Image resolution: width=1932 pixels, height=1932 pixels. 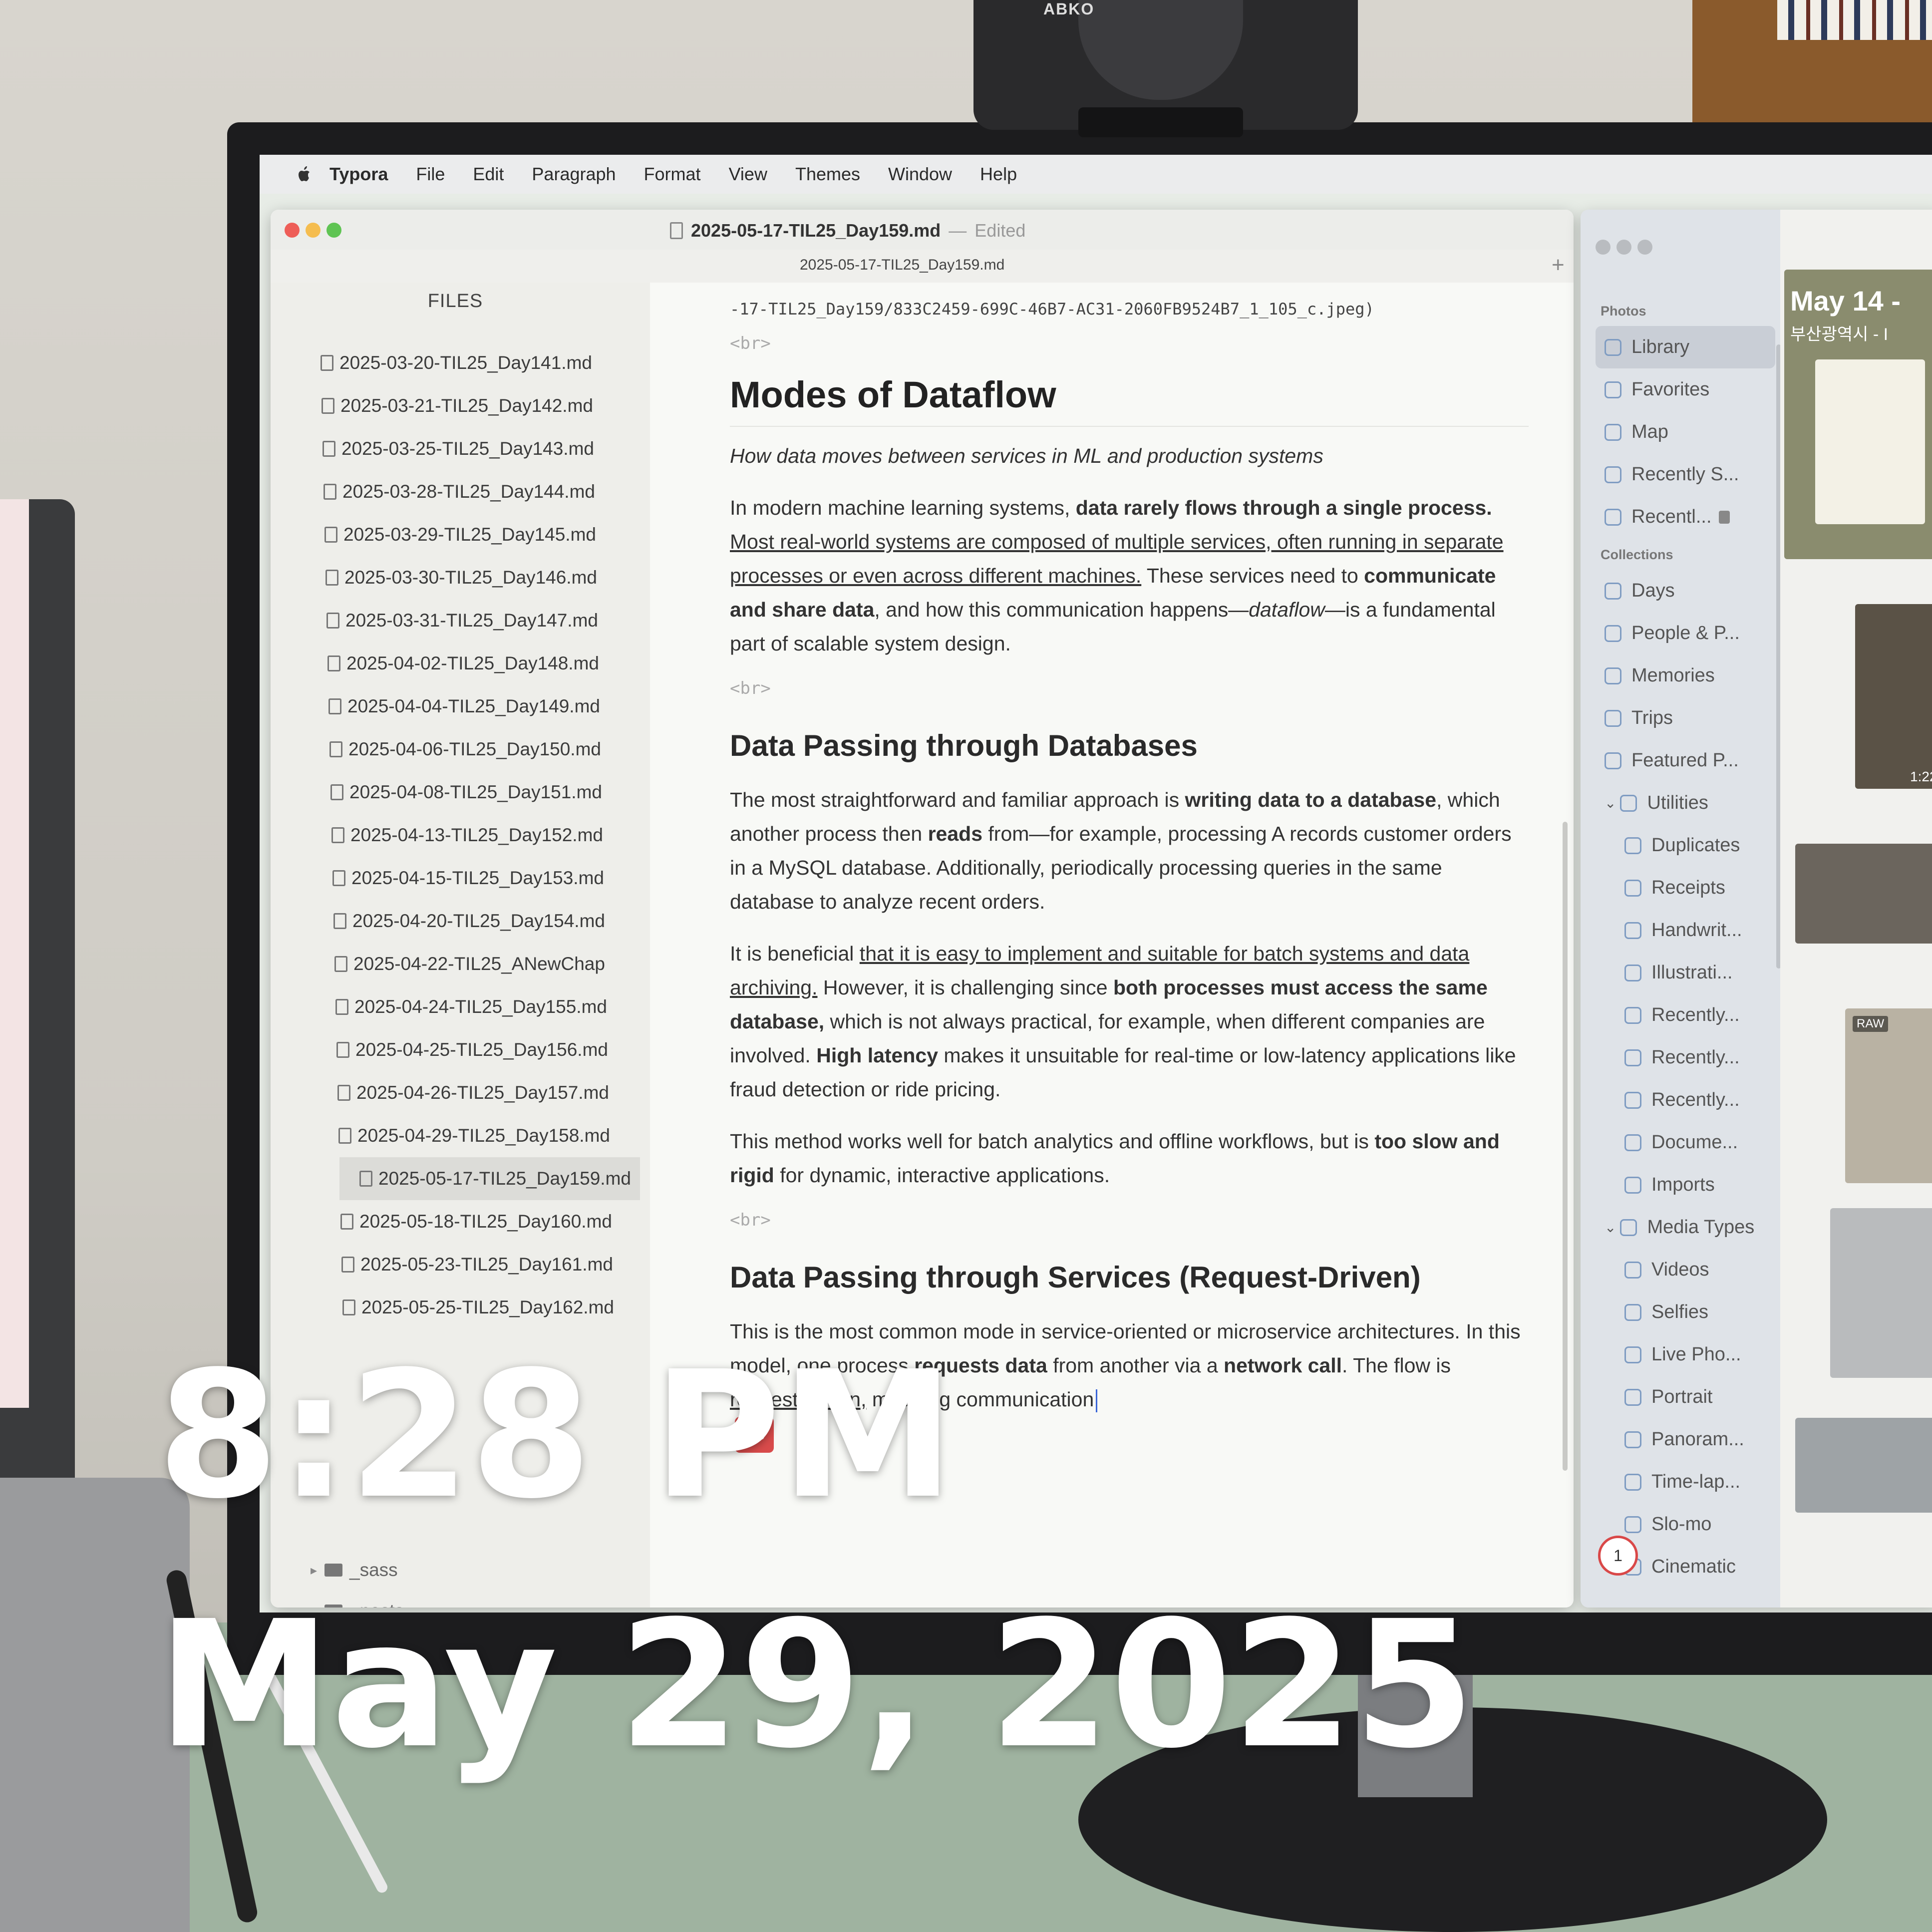 I want to click on sidebar-file-item: 2025-03-21-TIL25_Day142.md, so click(x=481, y=405).